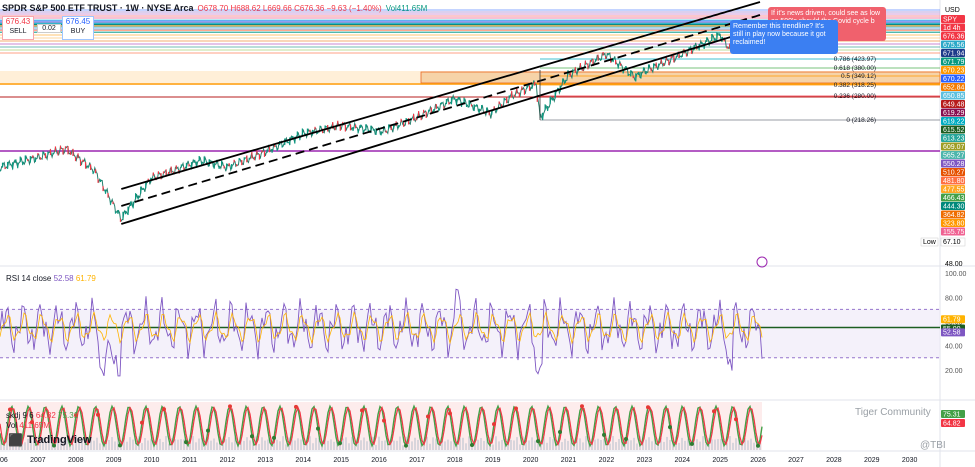 The width and height of the screenshot is (975, 467). What do you see at coordinates (569, 460) in the screenshot?
I see `time-tick: 2021` at bounding box center [569, 460].